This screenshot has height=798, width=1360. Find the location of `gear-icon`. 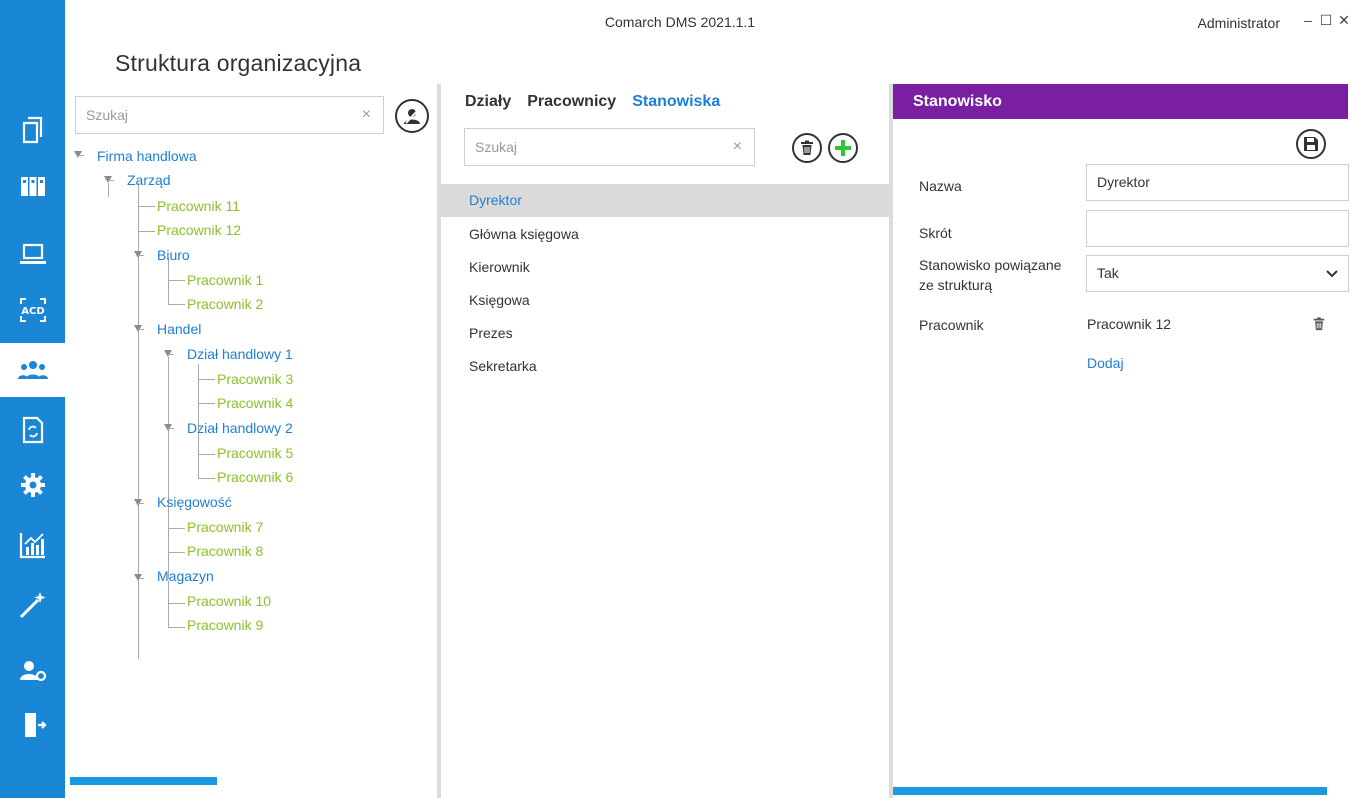

gear-icon is located at coordinates (32, 485).